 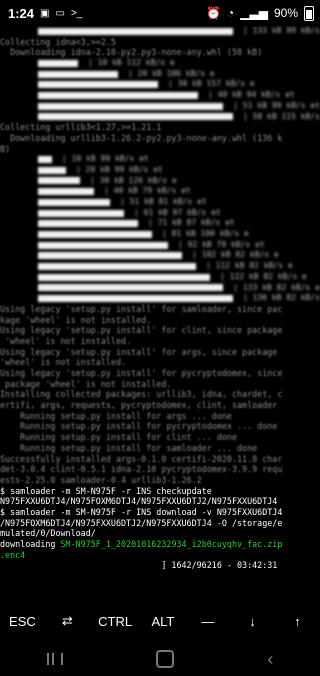 What do you see at coordinates (115, 621) in the screenshot?
I see `ctrl-key: CTRL` at bounding box center [115, 621].